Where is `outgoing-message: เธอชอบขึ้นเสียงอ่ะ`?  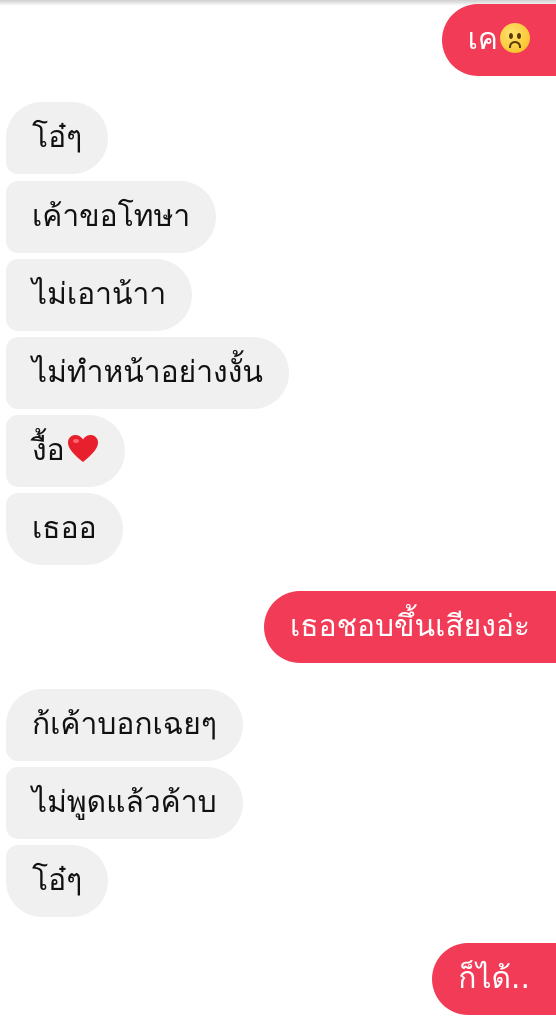 outgoing-message: เธอชอบขึ้นเสียงอ่ะ is located at coordinates (410, 627).